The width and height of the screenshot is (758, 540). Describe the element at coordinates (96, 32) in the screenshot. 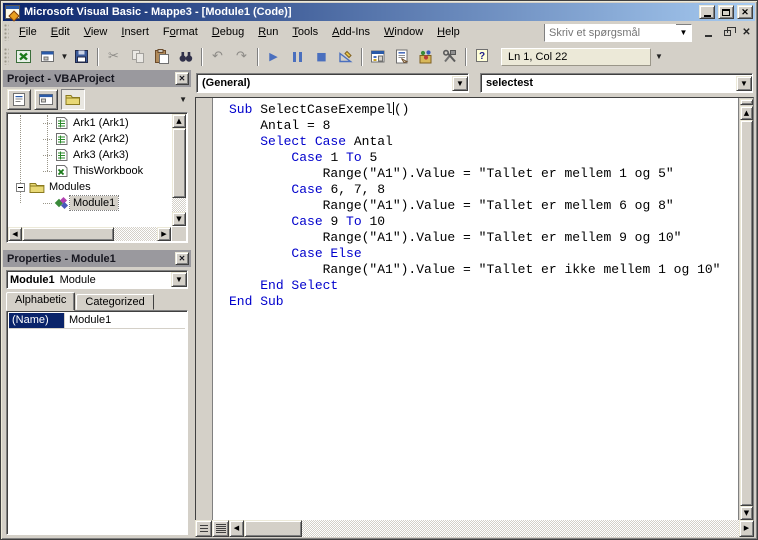

I see `menu-item-view: View` at that location.